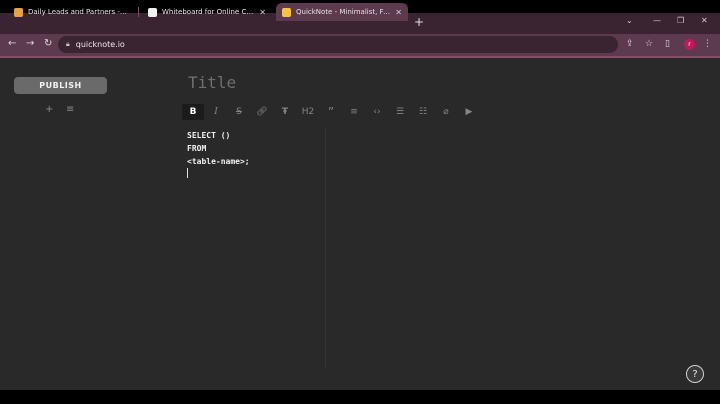 The height and width of the screenshot is (404, 720). Describe the element at coordinates (187, 173) in the screenshot. I see `text-cursor` at that location.